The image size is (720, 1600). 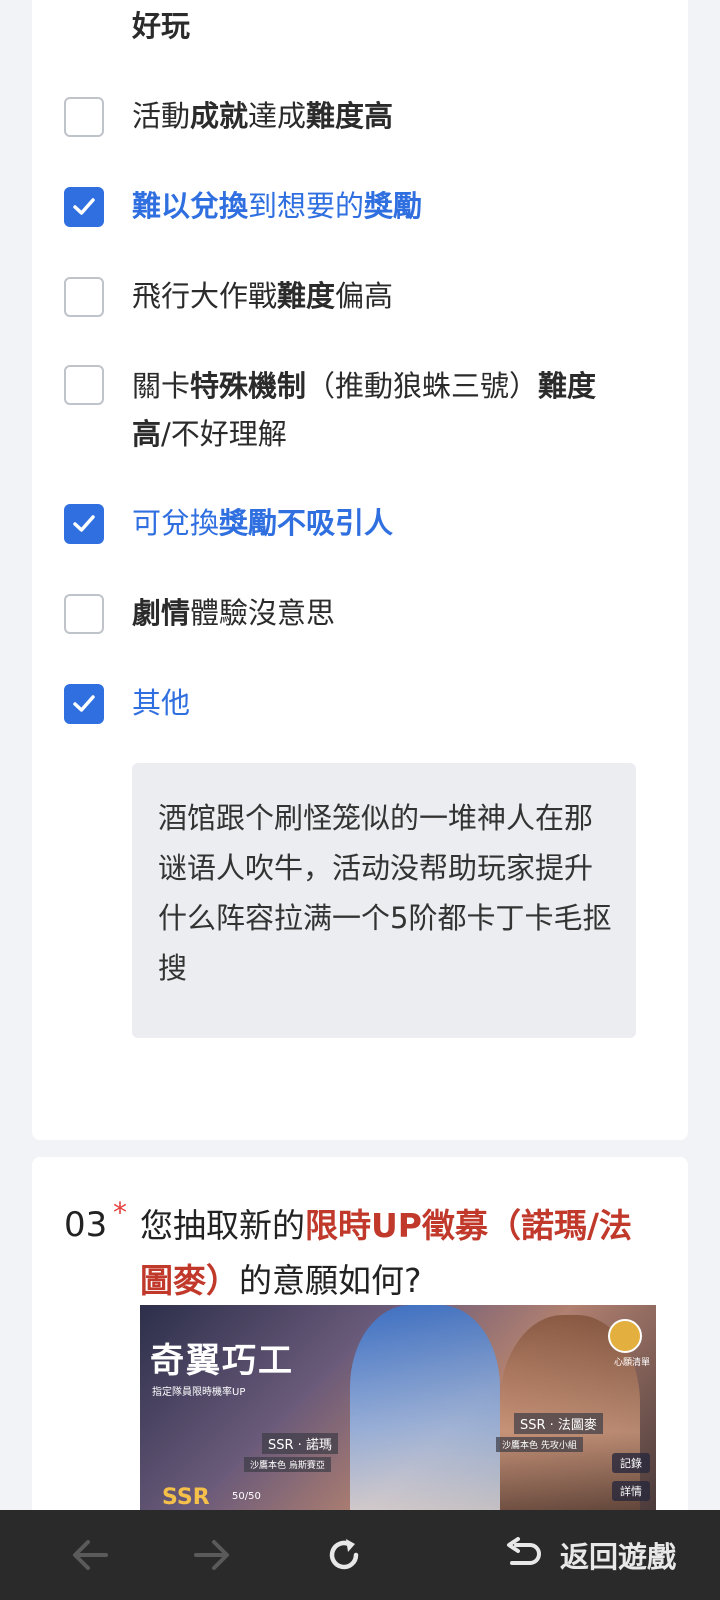 I want to click on banner-char1-name: SSR · 諾瑪, so click(x=300, y=1443).